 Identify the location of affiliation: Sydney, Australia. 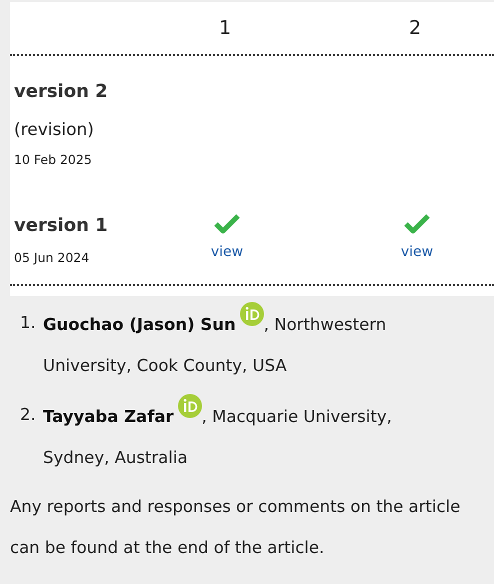
(115, 457).